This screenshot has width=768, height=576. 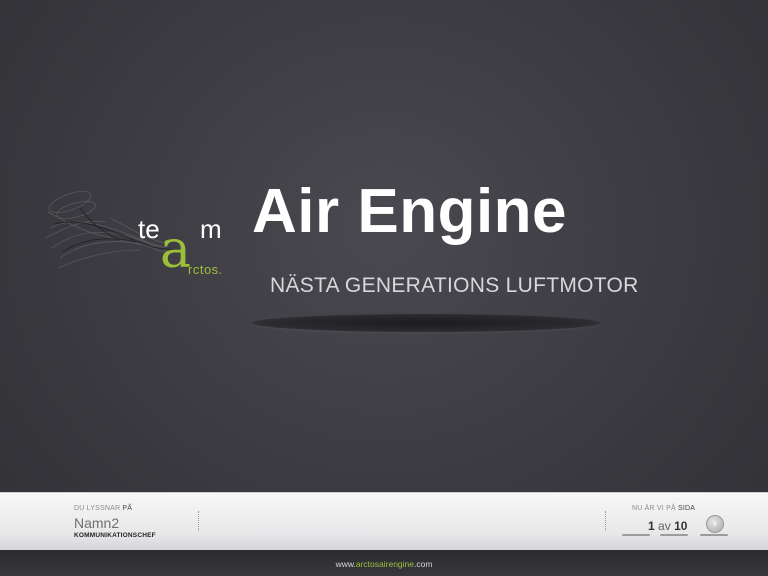 I want to click on next-page-button: ›, so click(x=715, y=524).